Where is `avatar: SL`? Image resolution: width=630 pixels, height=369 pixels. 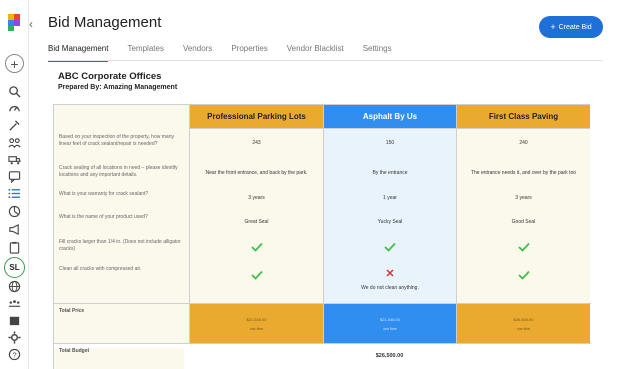 avatar: SL is located at coordinates (14, 267).